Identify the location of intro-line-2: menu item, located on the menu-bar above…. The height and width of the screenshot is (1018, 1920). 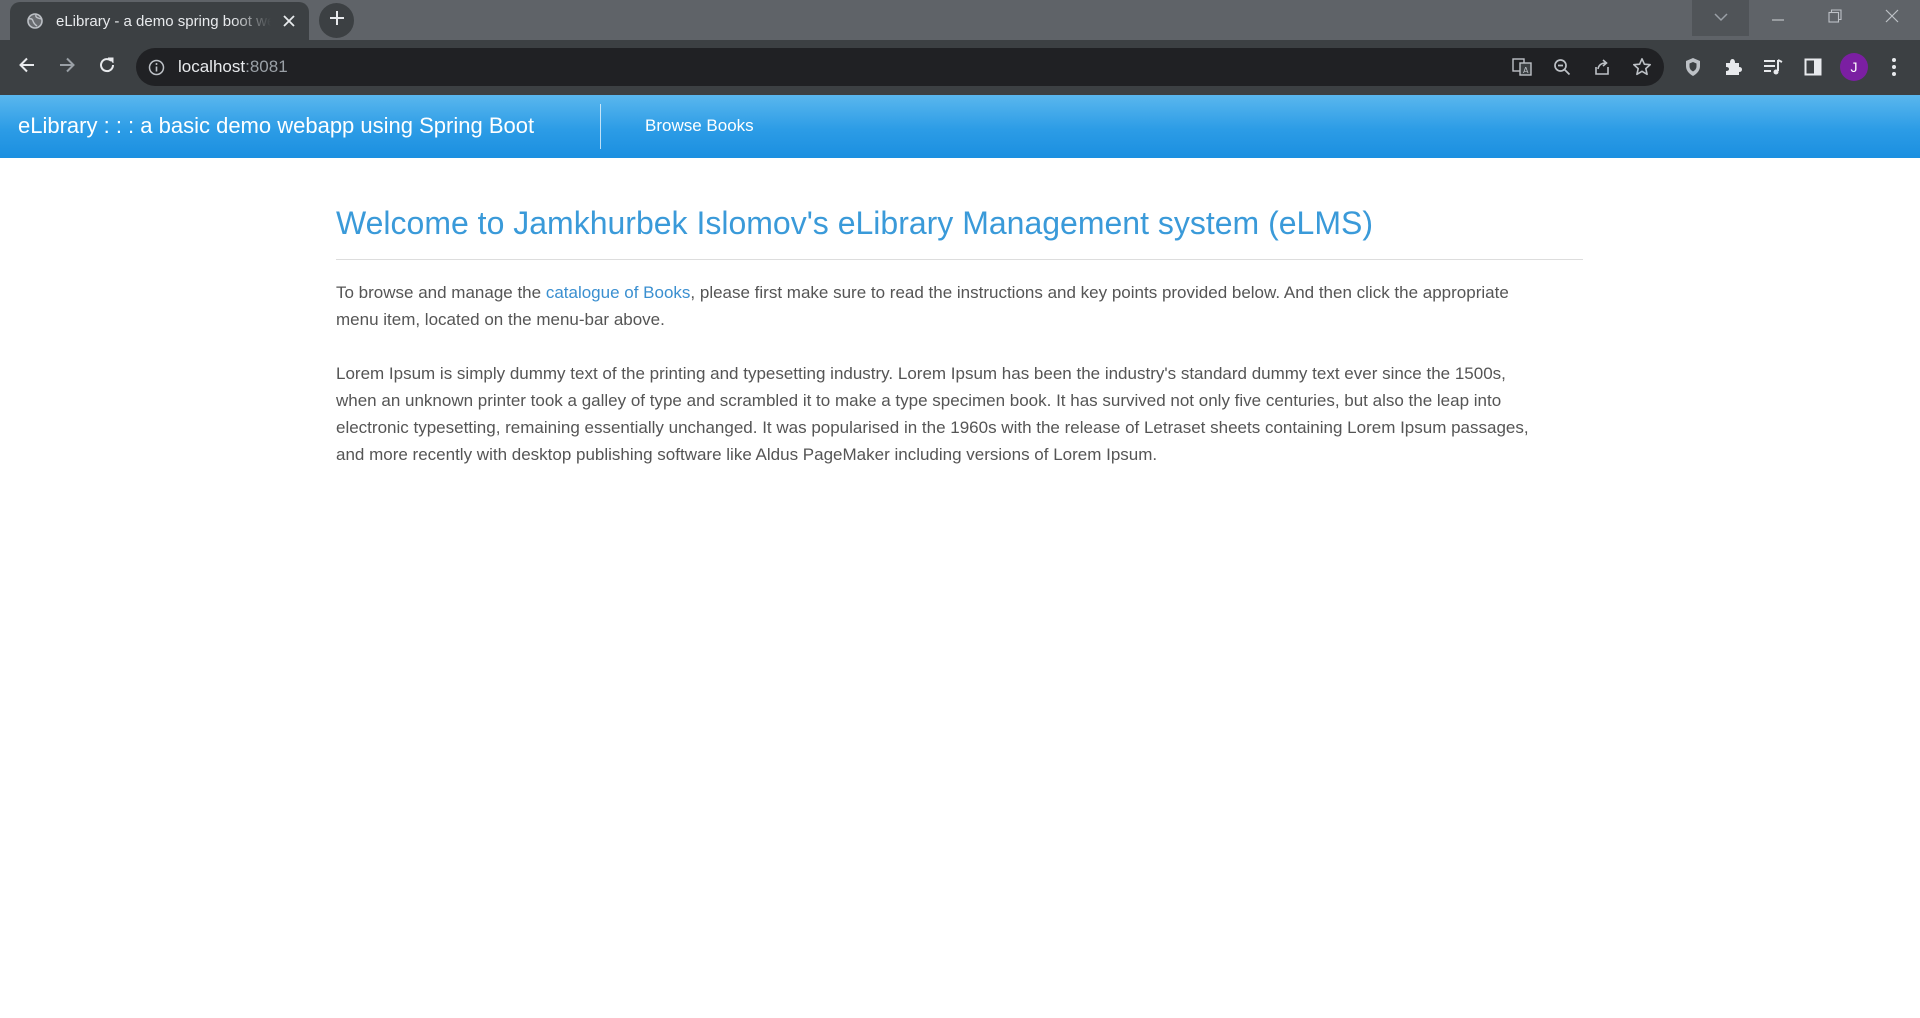
(500, 319).